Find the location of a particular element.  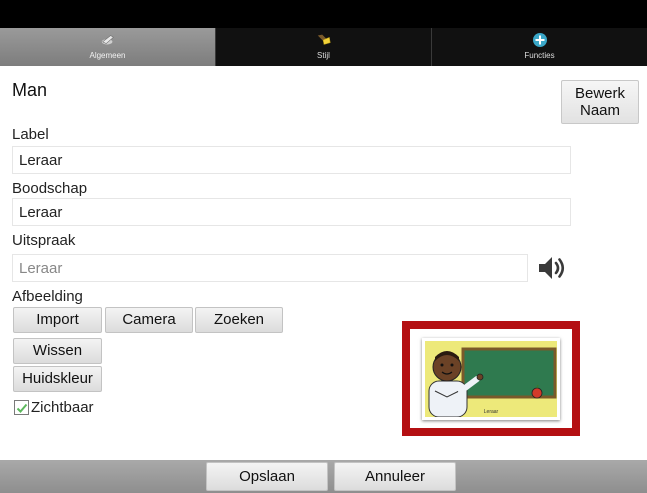

pronunciation-field: Leraar is located at coordinates (270, 268).